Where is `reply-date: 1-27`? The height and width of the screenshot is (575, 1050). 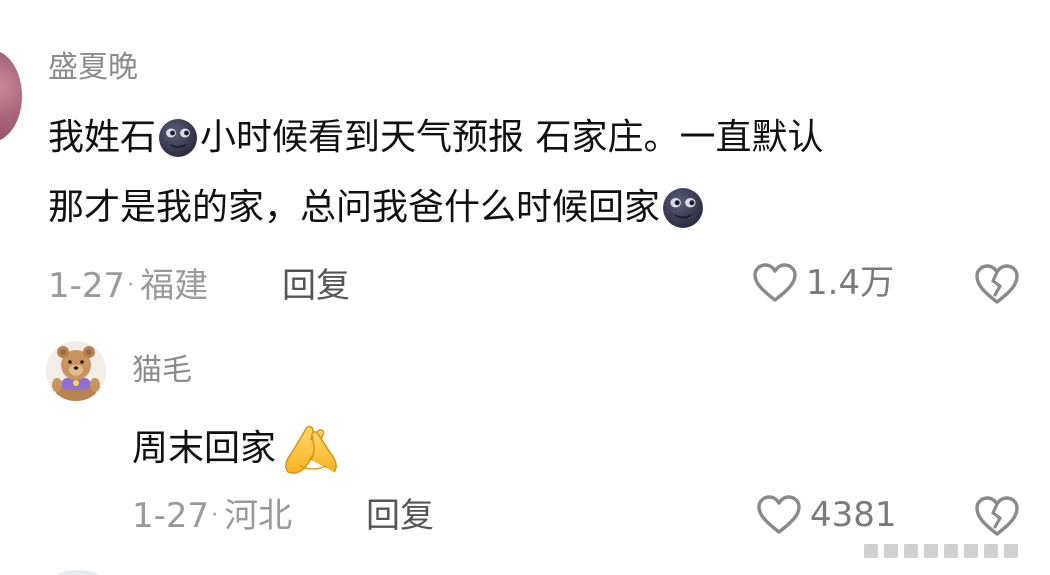 reply-date: 1-27 is located at coordinates (171, 516).